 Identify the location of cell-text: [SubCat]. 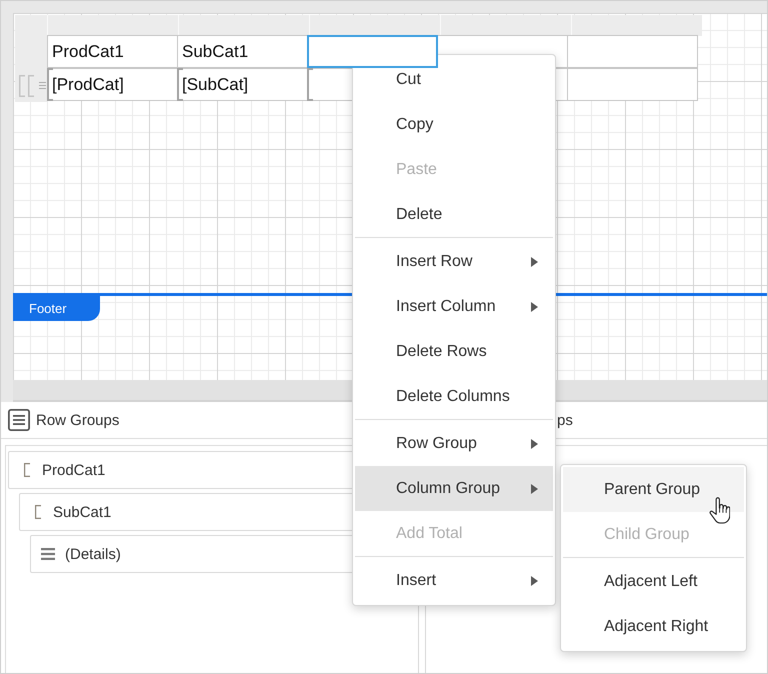
(215, 84).